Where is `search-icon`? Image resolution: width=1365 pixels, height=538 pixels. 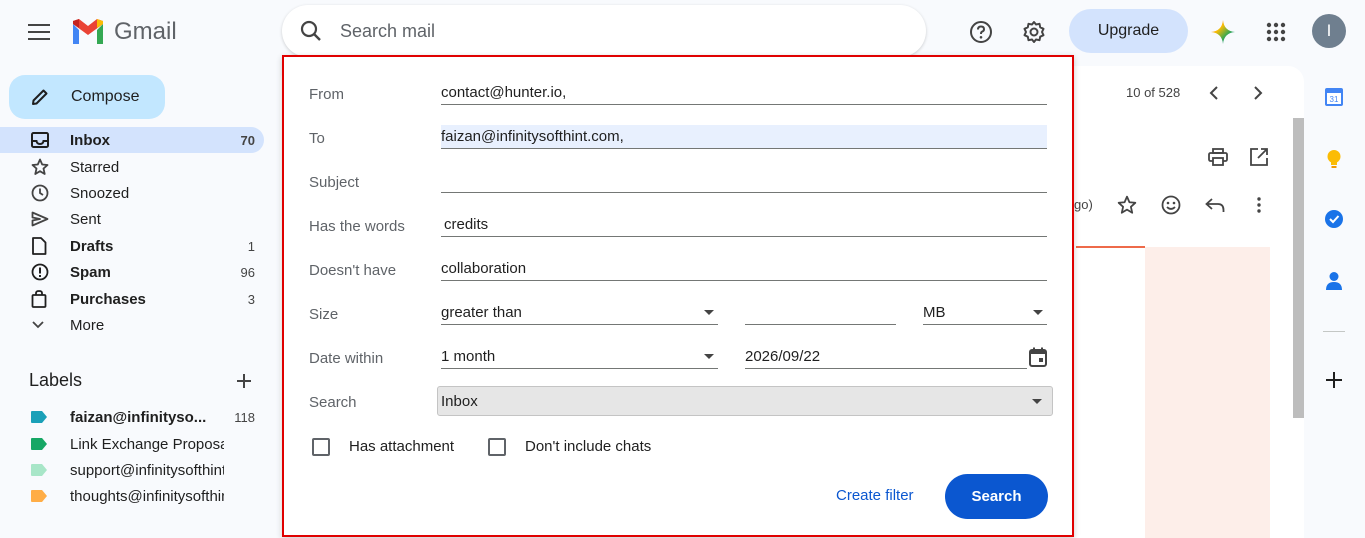 search-icon is located at coordinates (311, 31).